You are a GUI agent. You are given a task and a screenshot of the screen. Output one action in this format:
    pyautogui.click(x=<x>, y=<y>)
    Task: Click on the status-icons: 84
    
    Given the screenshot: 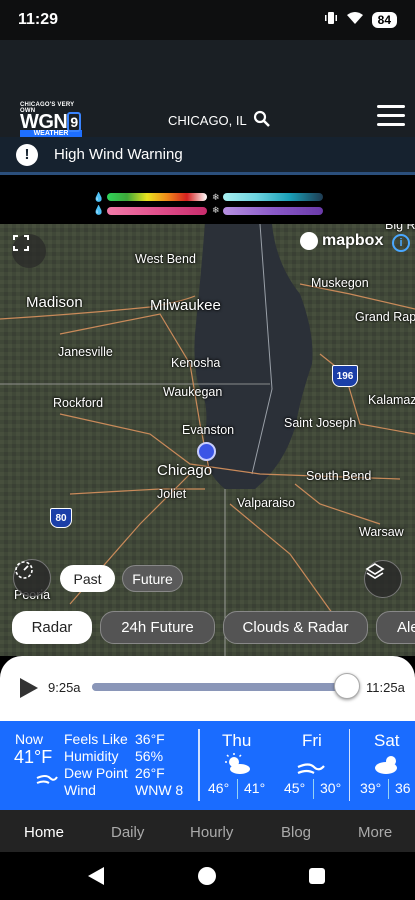 What is the action you would take?
    pyautogui.click(x=360, y=20)
    